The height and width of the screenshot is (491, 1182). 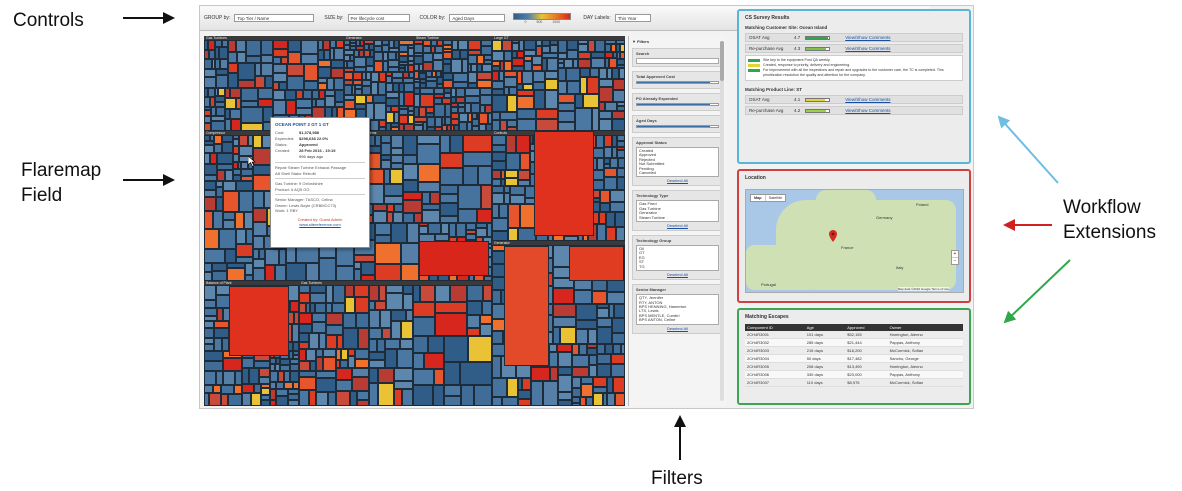 What do you see at coordinates (632, 18) in the screenshot?
I see `day-labels-select: This Year` at bounding box center [632, 18].